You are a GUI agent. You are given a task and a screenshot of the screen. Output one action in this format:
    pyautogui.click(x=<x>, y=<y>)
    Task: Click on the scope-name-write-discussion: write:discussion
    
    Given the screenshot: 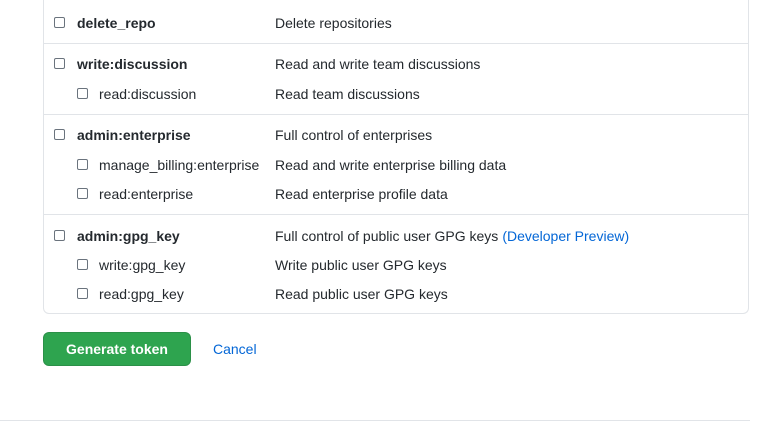 What is the action you would take?
    pyautogui.click(x=132, y=64)
    